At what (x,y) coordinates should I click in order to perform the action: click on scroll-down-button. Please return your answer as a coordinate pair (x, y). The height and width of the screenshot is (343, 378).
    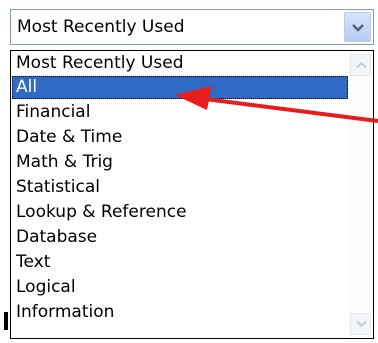
    Looking at the image, I should click on (360, 324).